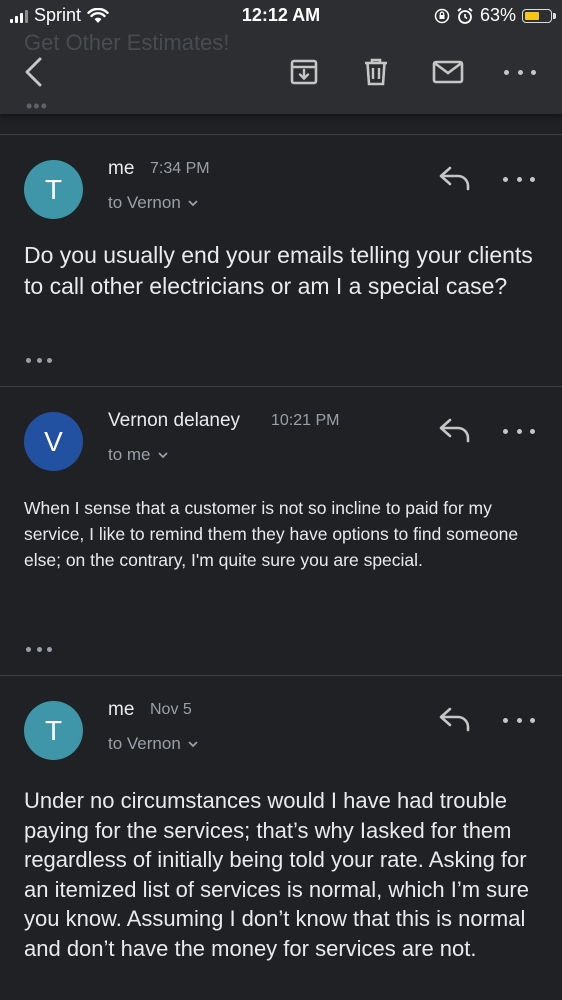  What do you see at coordinates (171, 709) in the screenshot?
I see `message-time: Nov 5` at bounding box center [171, 709].